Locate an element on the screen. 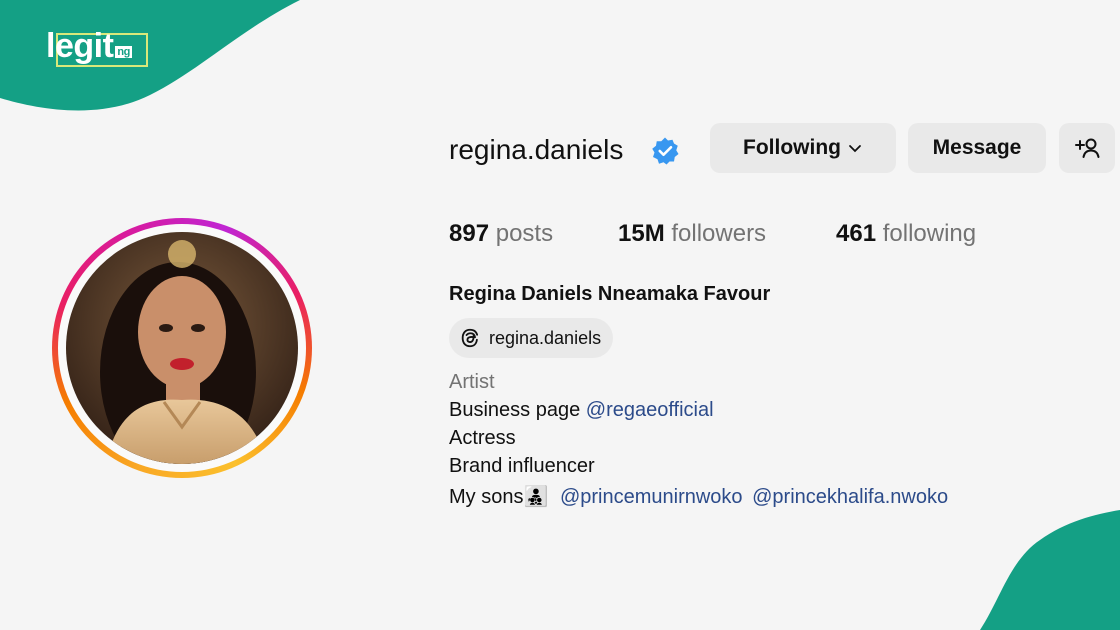  family-emoji-icon: 👨‍👧‍👦 is located at coordinates (536, 497).